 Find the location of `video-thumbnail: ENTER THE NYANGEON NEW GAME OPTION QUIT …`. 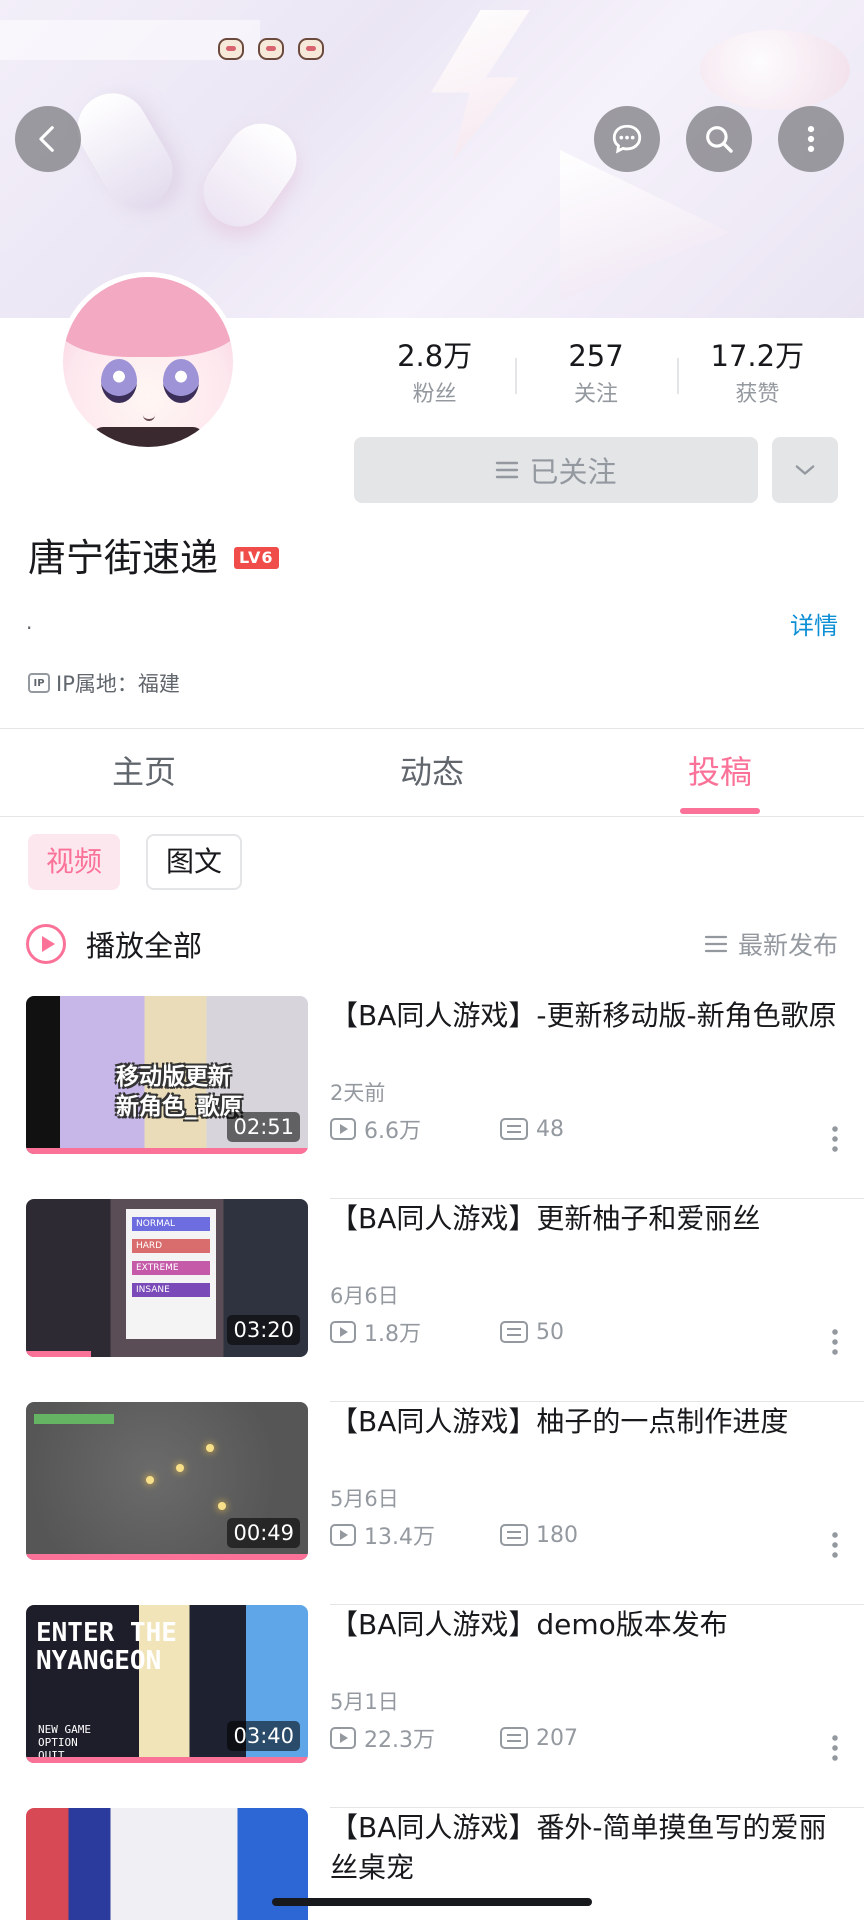

video-thumbnail: ENTER THE NYANGEON NEW GAME OPTION QUIT … is located at coordinates (167, 1684).